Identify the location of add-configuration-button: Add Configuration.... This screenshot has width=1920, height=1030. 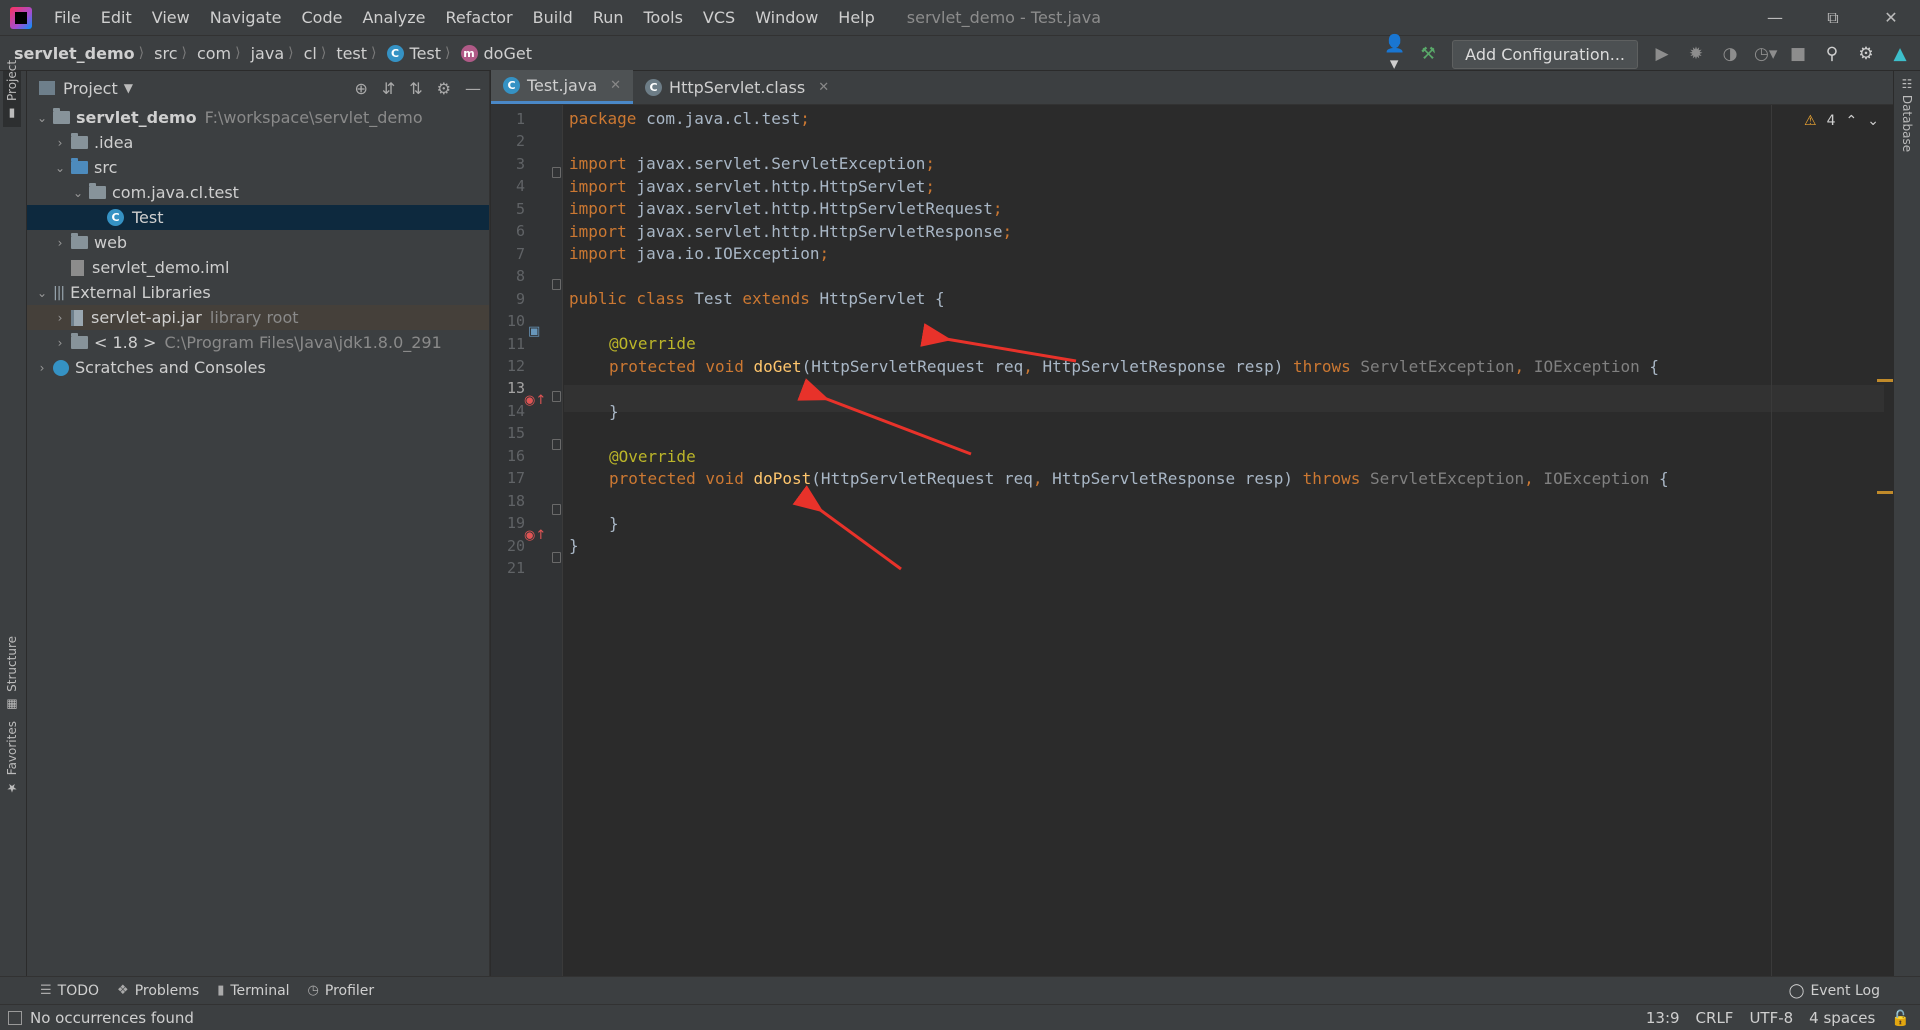
(1545, 54).